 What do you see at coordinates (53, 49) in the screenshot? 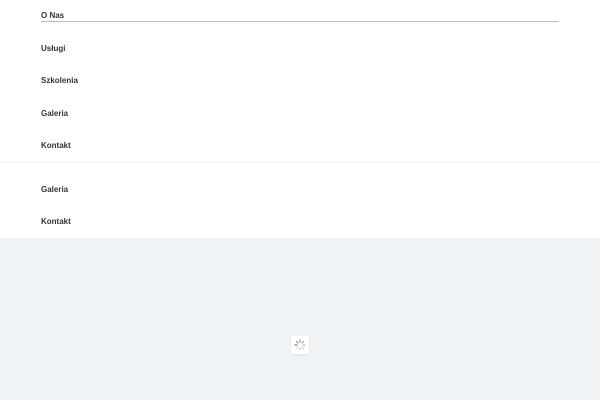
I see `nav-item-uslugi: Usługi` at bounding box center [53, 49].